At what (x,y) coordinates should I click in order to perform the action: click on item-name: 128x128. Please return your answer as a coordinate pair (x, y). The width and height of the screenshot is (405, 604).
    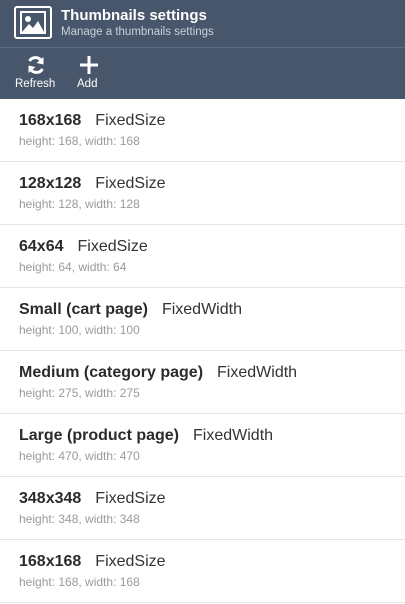
    Looking at the image, I should click on (50, 183).